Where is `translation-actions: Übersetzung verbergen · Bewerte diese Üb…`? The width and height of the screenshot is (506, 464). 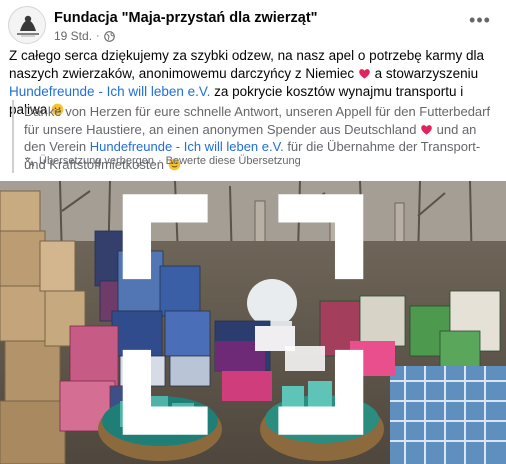 translation-actions: Übersetzung verbergen · Bewerte diese Üb… is located at coordinates (162, 161).